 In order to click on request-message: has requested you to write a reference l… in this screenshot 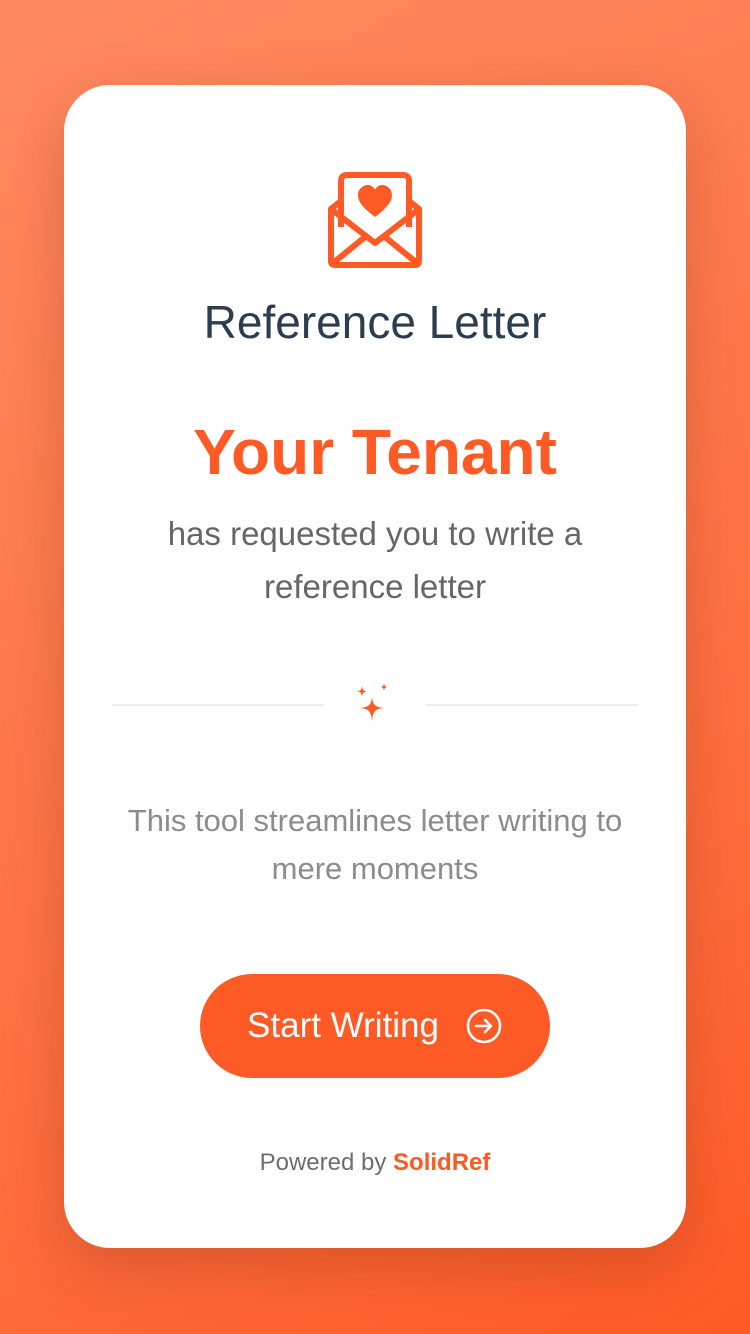, I will do `click(375, 560)`.